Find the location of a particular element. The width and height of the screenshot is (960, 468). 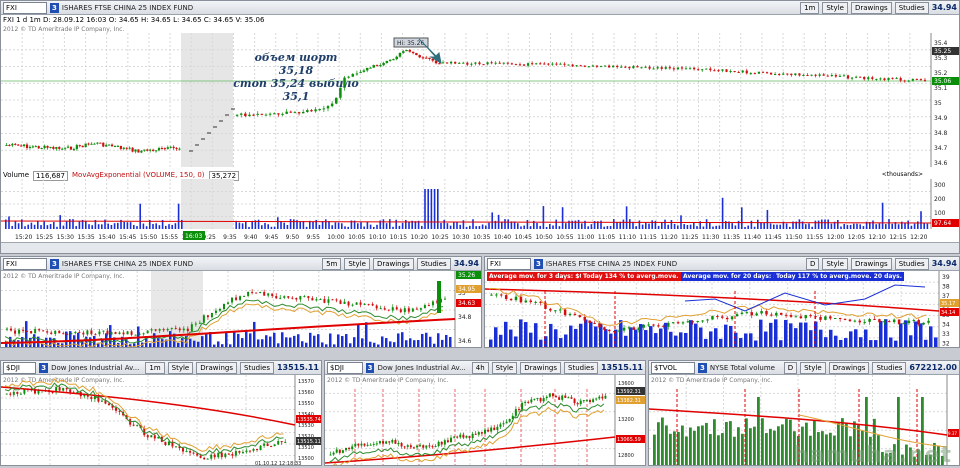

horizontal-scrollbar is located at coordinates (480, 247).